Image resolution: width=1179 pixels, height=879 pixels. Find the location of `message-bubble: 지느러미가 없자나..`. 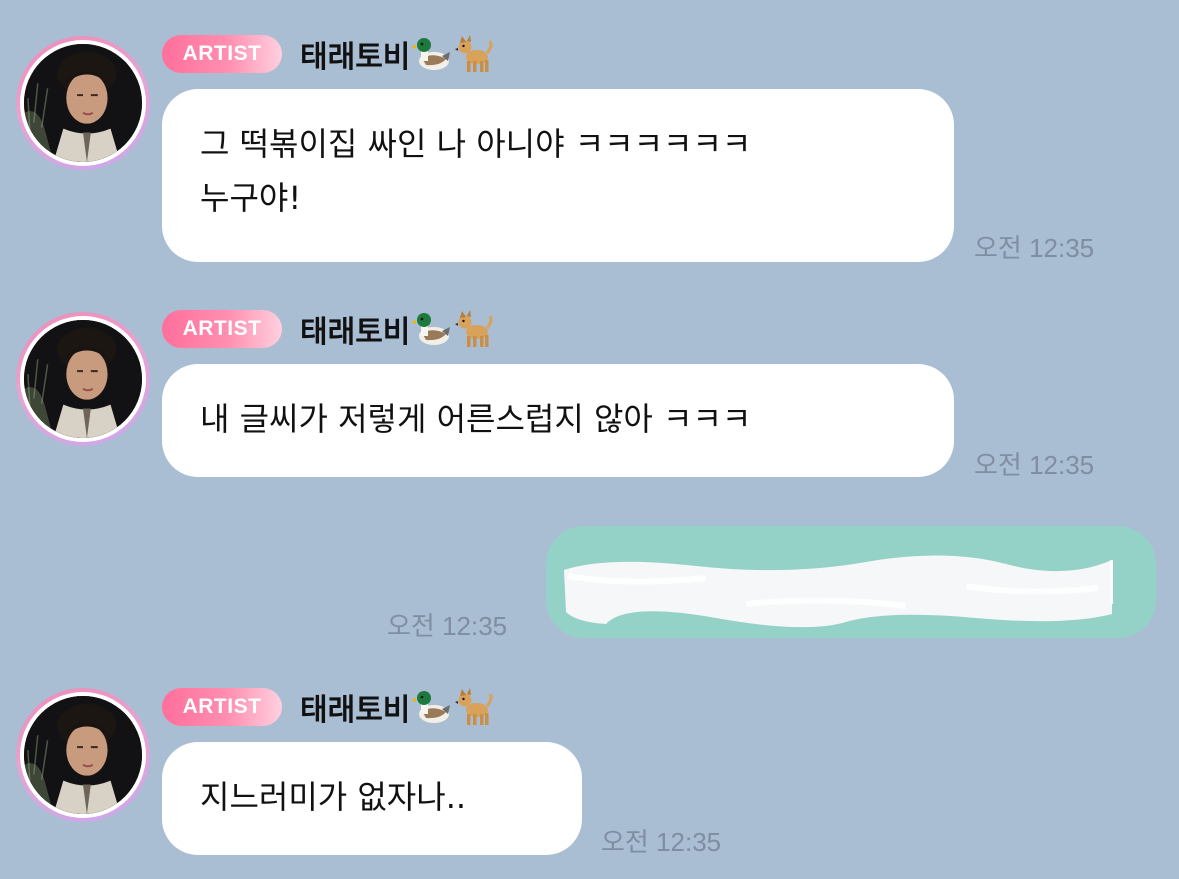

message-bubble: 지느러미가 없자나.. is located at coordinates (372, 798).